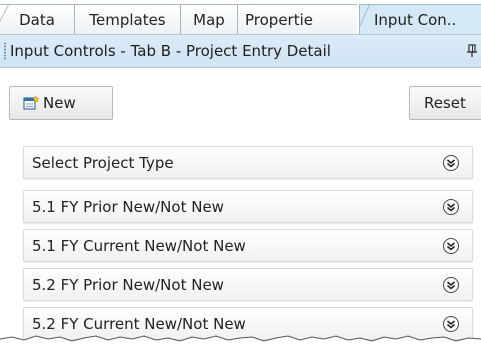 This screenshot has width=481, height=347. I want to click on tab-input-controls: Input Con.., so click(420, 19).